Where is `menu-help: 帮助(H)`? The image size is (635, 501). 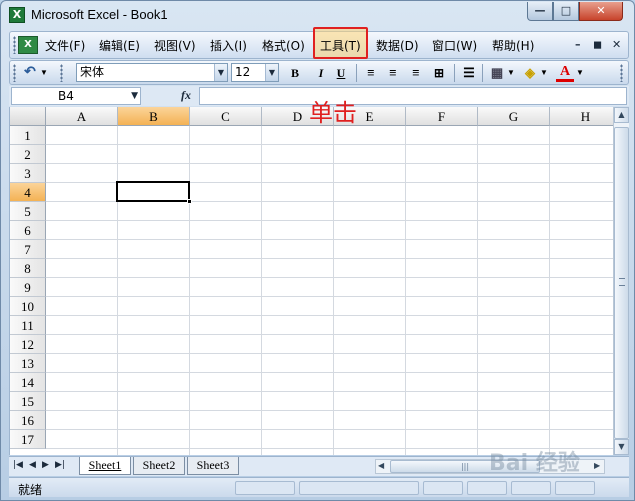
menu-help: 帮助(H) is located at coordinates (513, 45).